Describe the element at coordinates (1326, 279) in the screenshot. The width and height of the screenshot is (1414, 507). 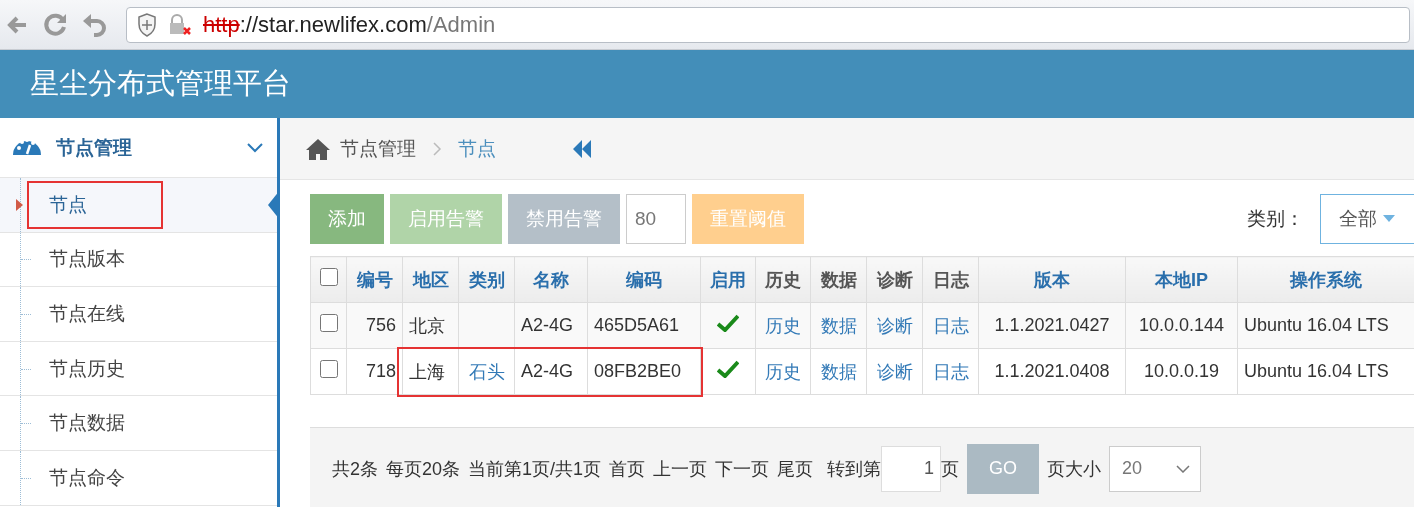
I see `column-header: 操作系统` at that location.